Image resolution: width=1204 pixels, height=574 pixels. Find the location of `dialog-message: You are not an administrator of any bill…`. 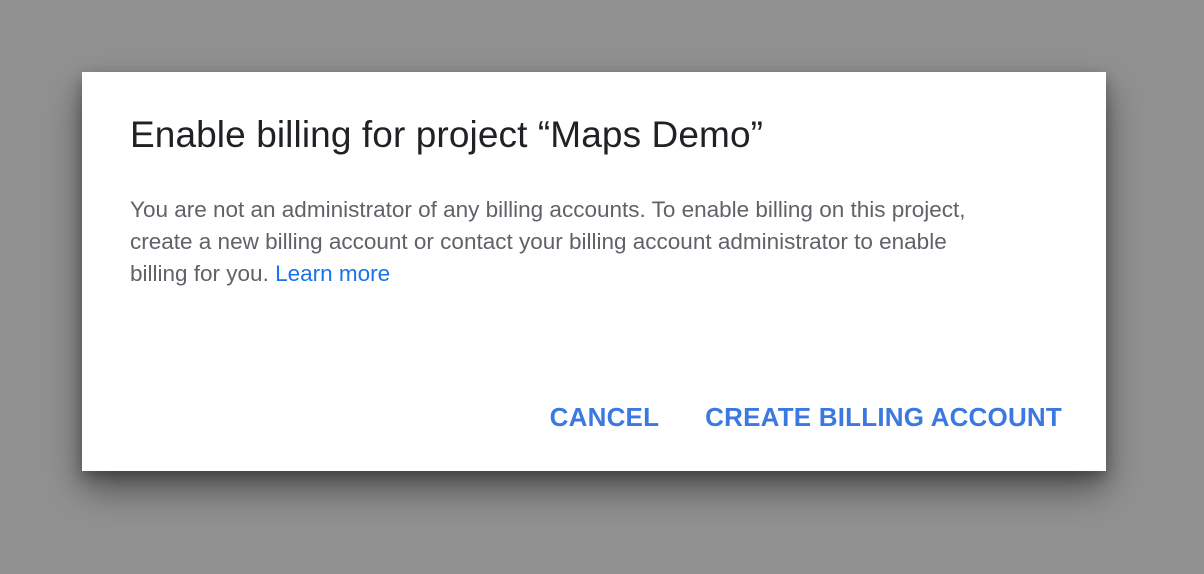

dialog-message: You are not an administrator of any bill… is located at coordinates (570, 242).